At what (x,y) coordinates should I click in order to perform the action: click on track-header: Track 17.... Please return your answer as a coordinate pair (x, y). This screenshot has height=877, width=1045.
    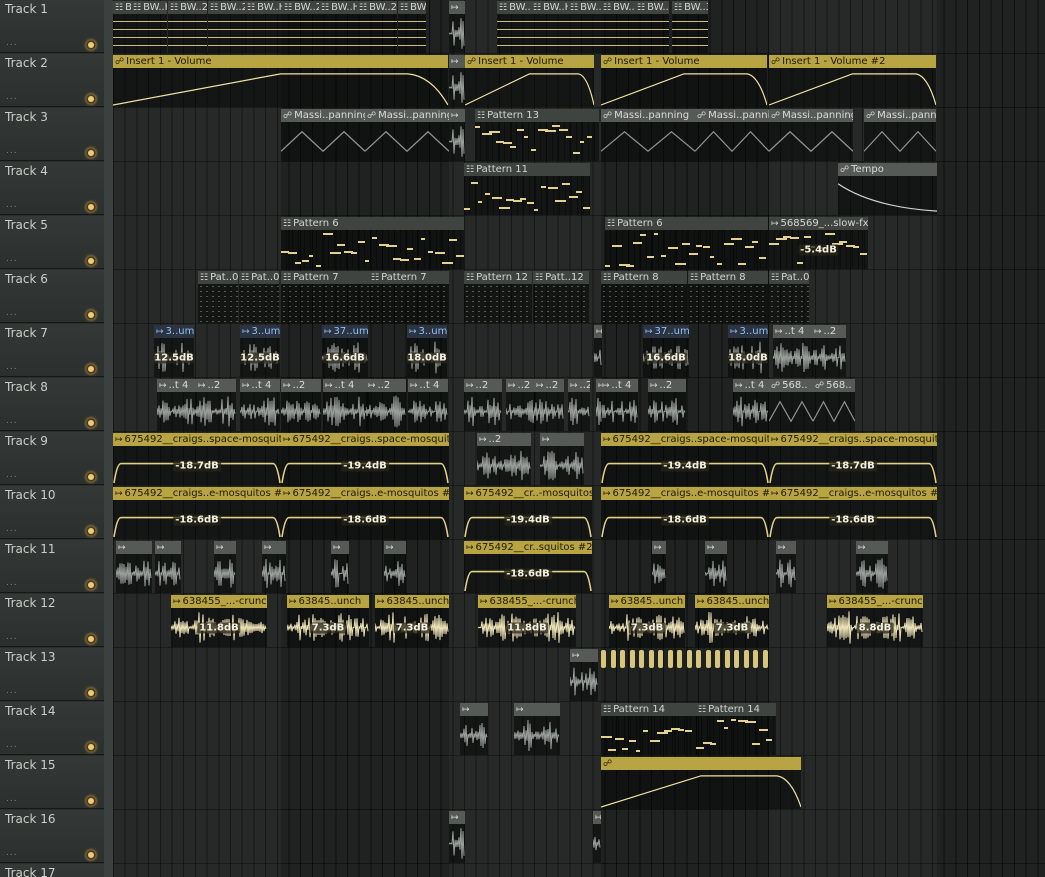
    Looking at the image, I should click on (52, 870).